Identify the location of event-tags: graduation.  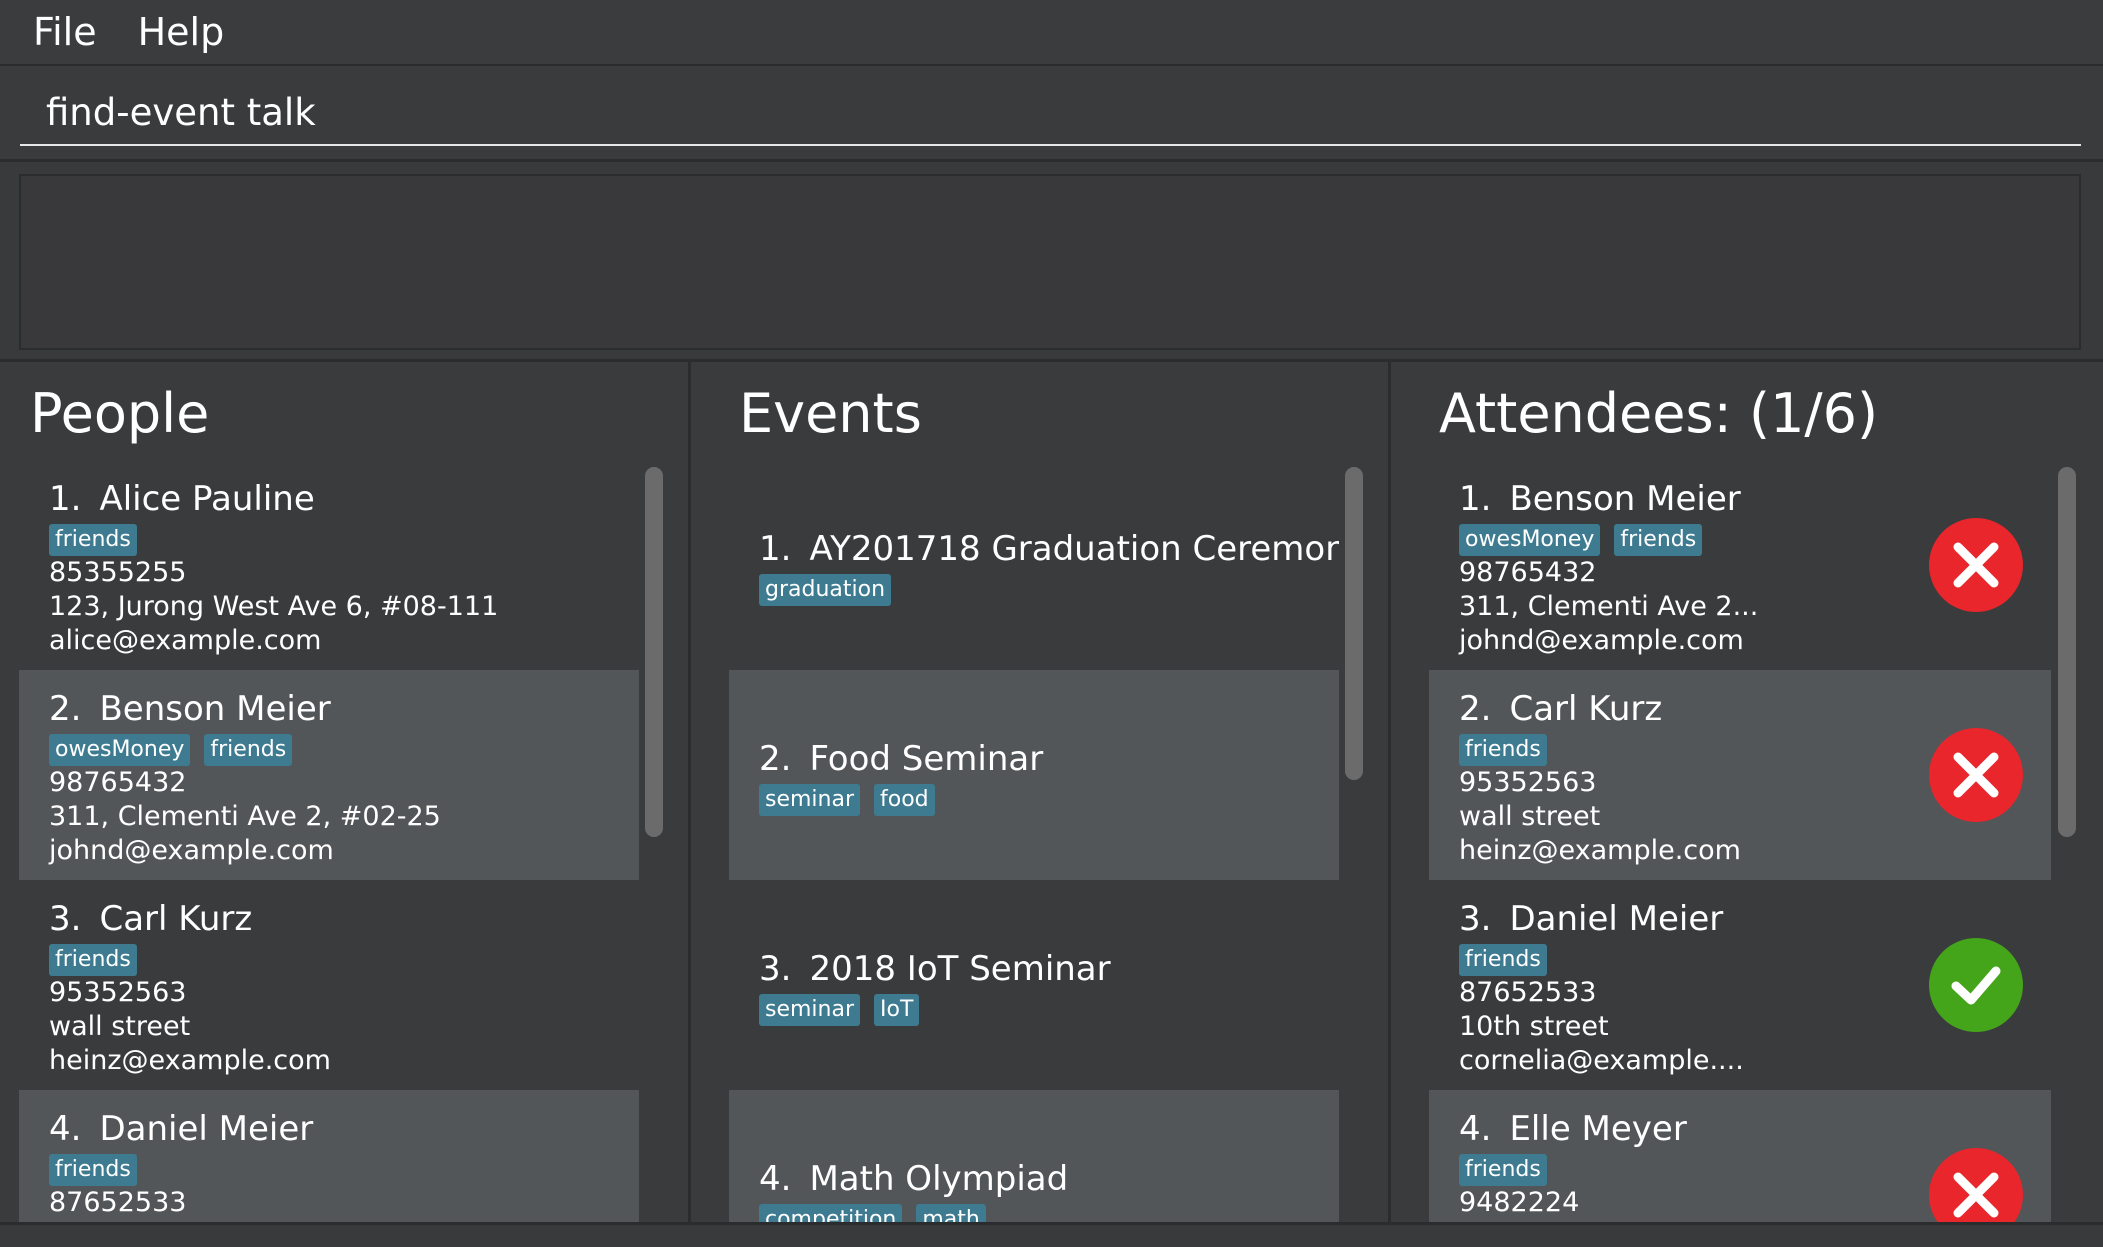
(1049, 590).